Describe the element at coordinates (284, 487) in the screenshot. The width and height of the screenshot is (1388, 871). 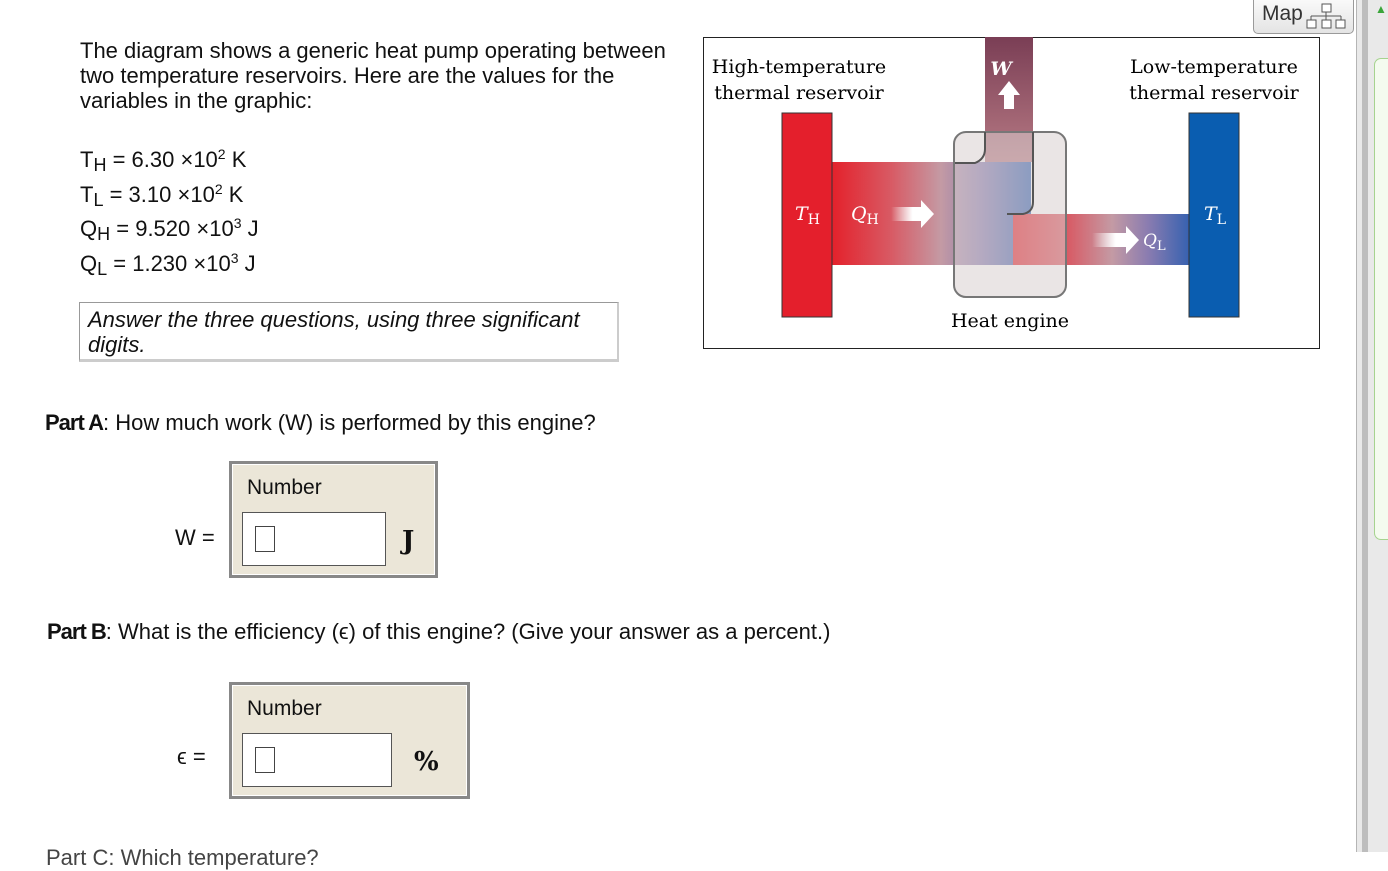
I see `answer-box-a-caption: Number` at that location.